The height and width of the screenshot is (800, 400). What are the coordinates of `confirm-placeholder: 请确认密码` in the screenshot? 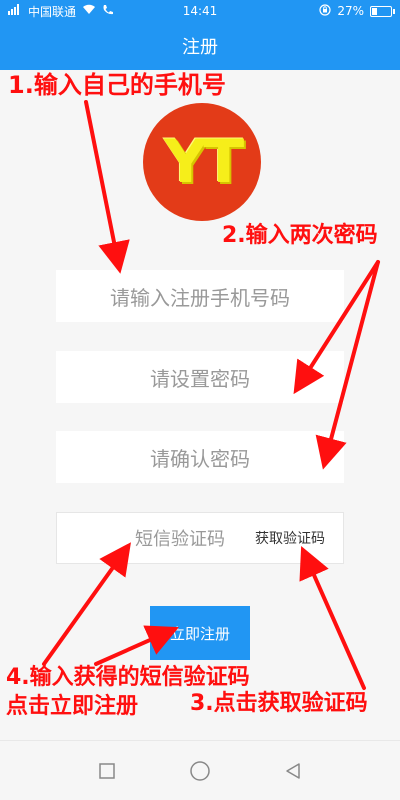 It's located at (200, 458).